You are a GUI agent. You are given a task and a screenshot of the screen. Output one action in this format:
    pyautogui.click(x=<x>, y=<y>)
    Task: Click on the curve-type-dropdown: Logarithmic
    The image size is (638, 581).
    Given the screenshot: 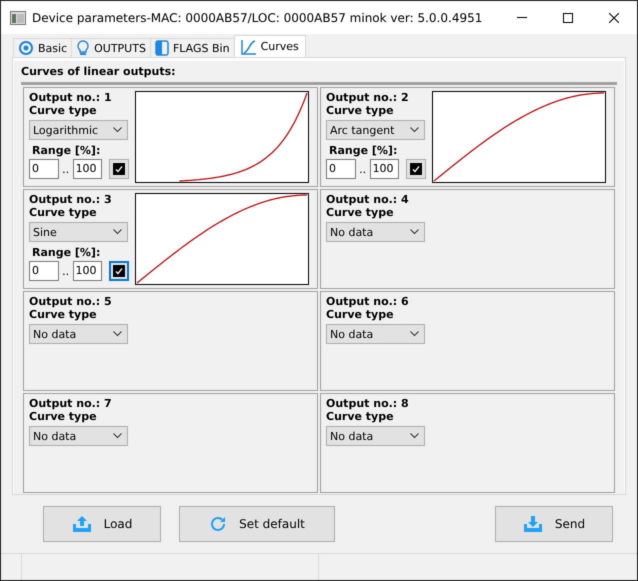 What is the action you would take?
    pyautogui.click(x=78, y=130)
    